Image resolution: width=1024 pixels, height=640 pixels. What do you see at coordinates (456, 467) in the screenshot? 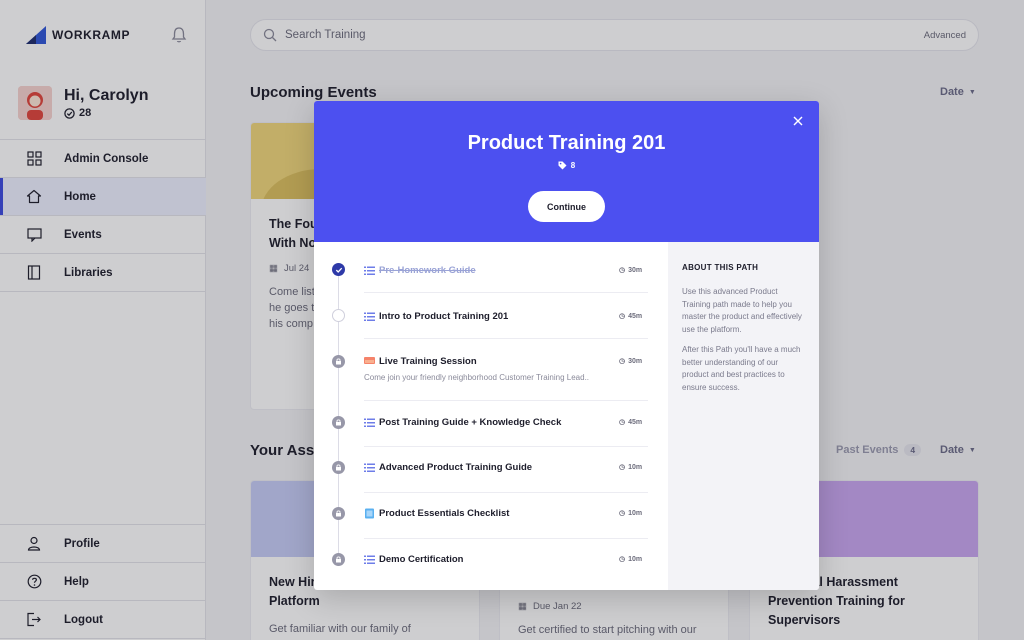
I see `step-title: Advanced Product Training Guide` at bounding box center [456, 467].